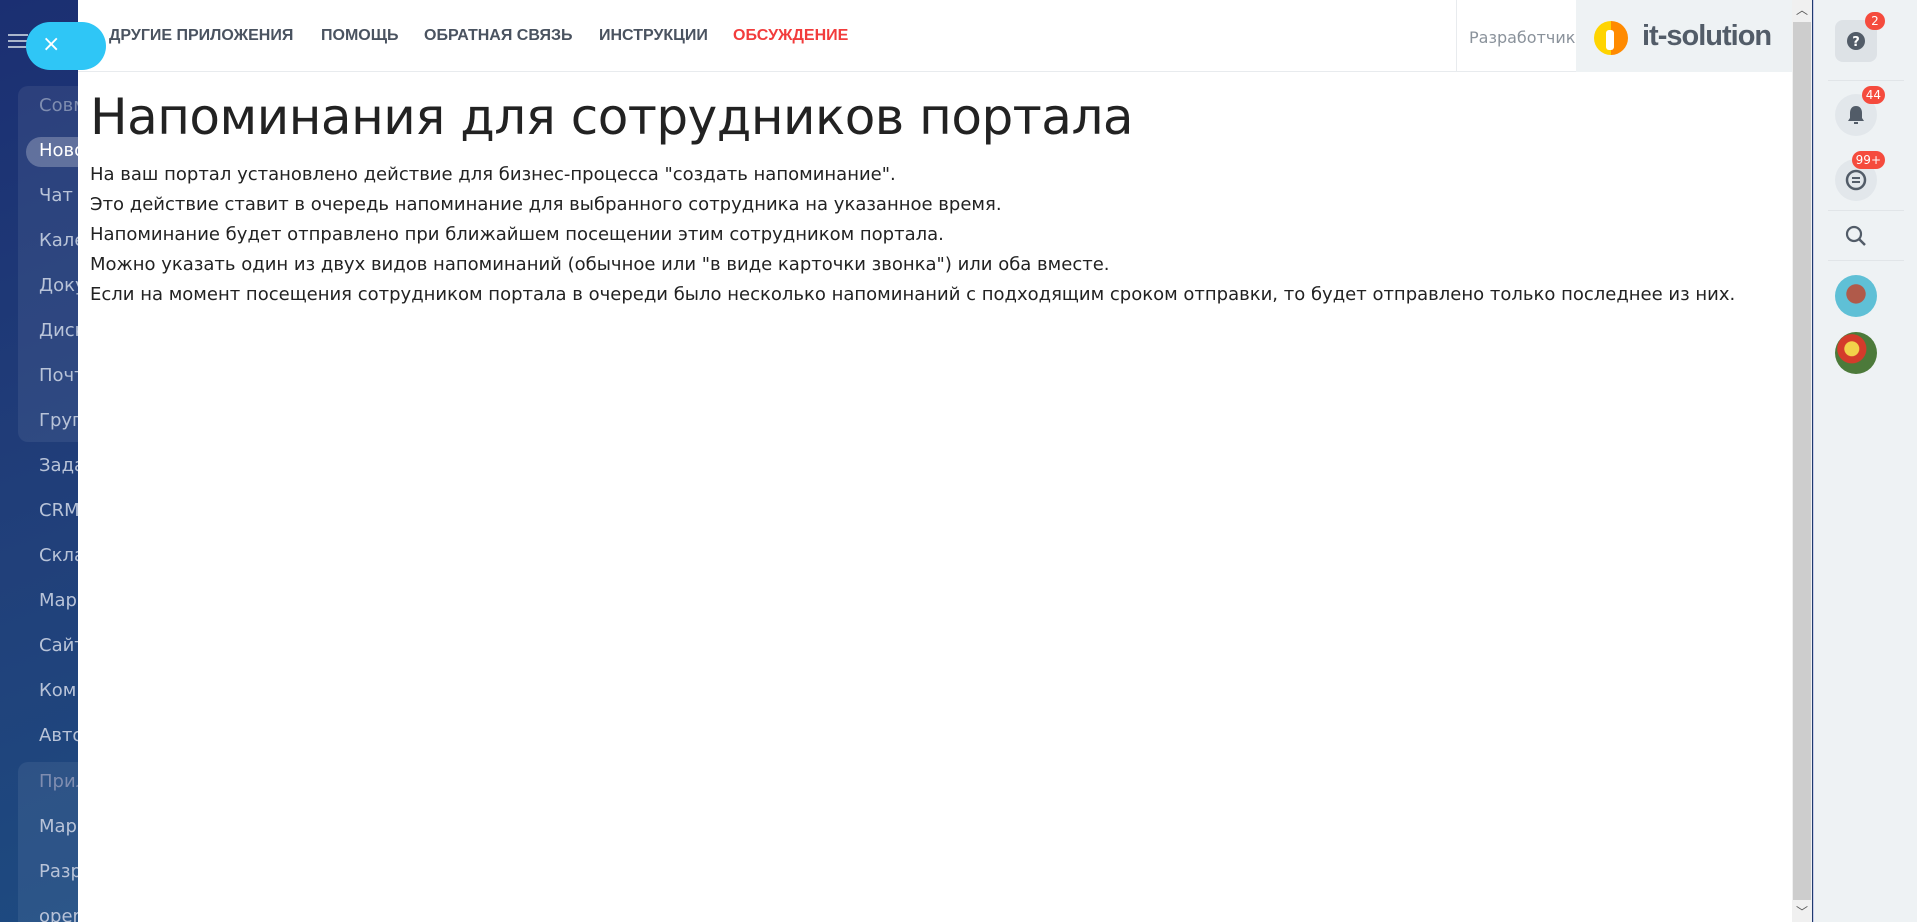 The width and height of the screenshot is (1917, 922). Describe the element at coordinates (59, 781) in the screenshot. I see `sidebar-item: Прил` at that location.